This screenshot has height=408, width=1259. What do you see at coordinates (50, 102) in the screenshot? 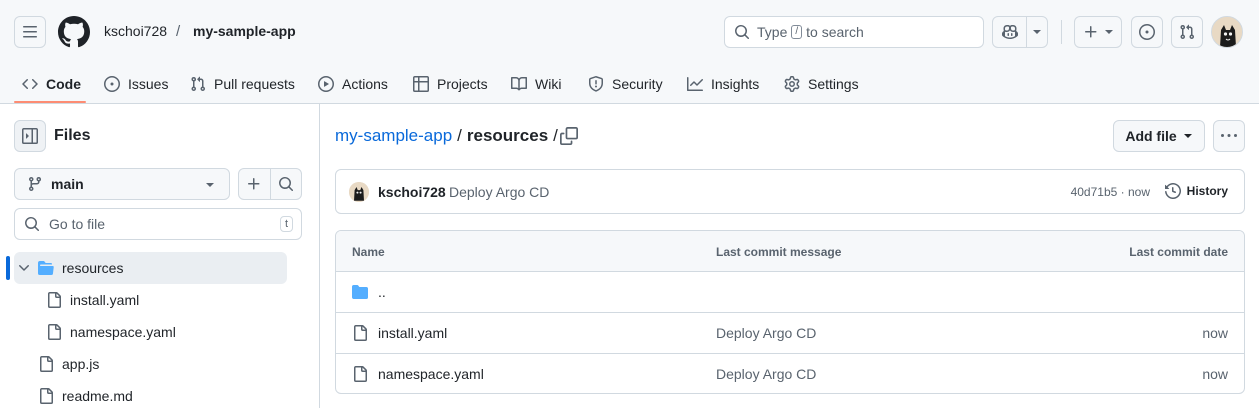
I see `active-tab-indicator` at bounding box center [50, 102].